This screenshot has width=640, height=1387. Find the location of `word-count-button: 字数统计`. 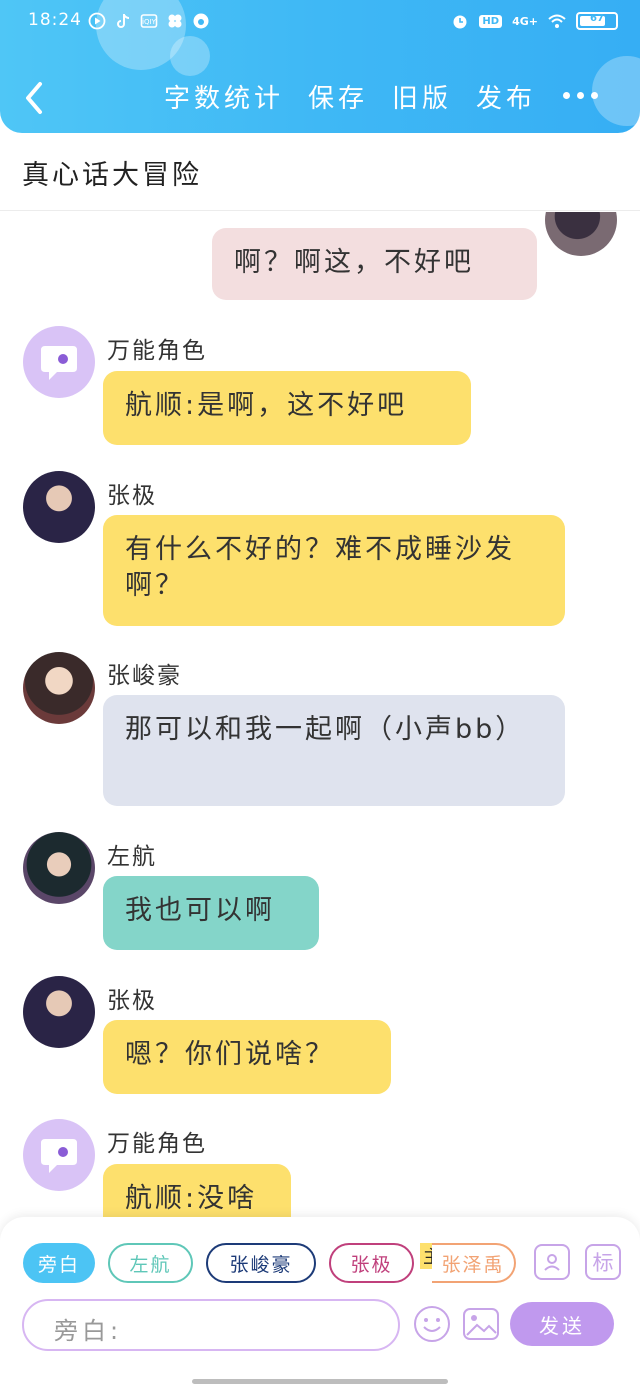

word-count-button: 字数统计 is located at coordinates (224, 96).